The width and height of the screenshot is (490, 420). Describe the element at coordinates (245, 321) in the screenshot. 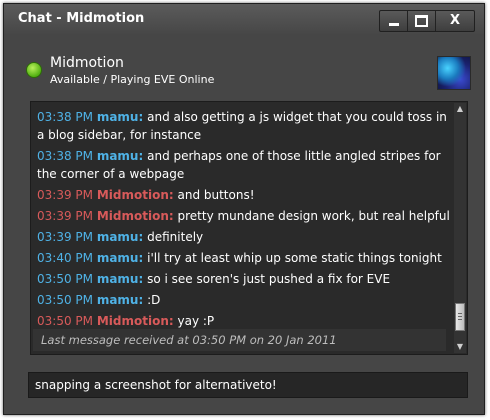

I see `chat-message: 03:50 PM Midmotion: yay :P` at that location.